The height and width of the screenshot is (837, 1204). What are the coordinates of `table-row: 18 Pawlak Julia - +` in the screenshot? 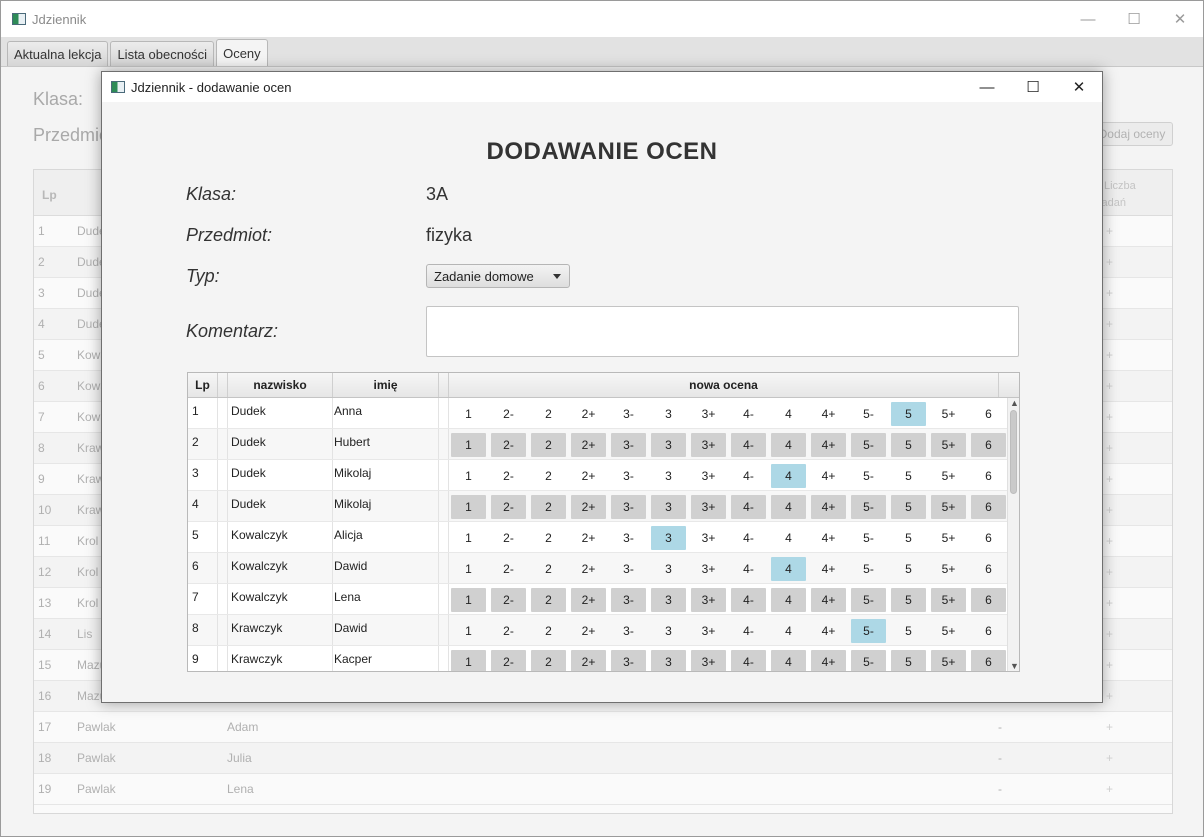 It's located at (603, 758).